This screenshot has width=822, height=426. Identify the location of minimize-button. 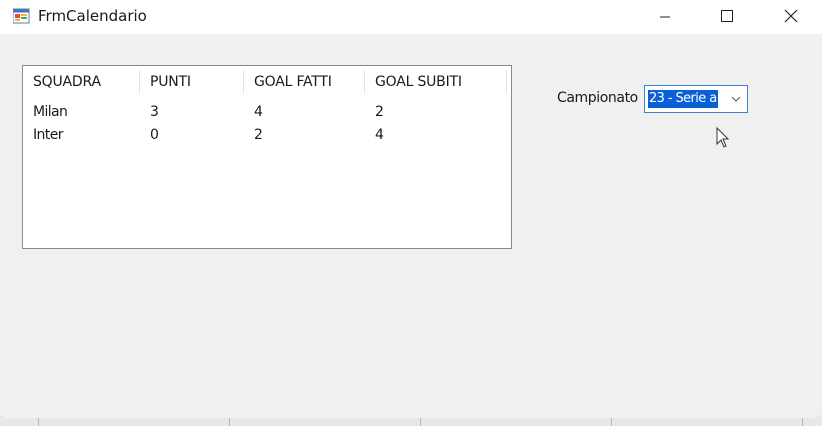
(665, 16).